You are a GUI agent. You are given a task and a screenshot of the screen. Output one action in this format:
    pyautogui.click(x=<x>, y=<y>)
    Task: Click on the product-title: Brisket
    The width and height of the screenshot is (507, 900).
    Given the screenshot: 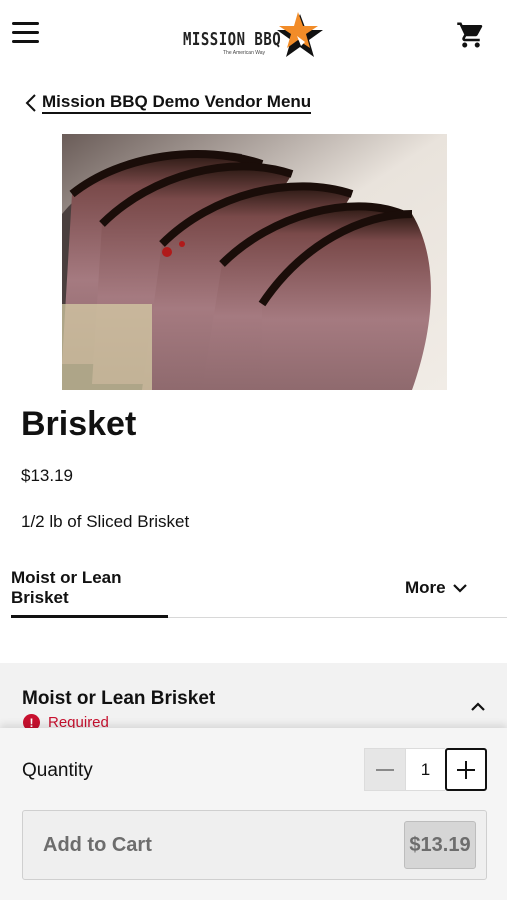 What is the action you would take?
    pyautogui.click(x=79, y=424)
    